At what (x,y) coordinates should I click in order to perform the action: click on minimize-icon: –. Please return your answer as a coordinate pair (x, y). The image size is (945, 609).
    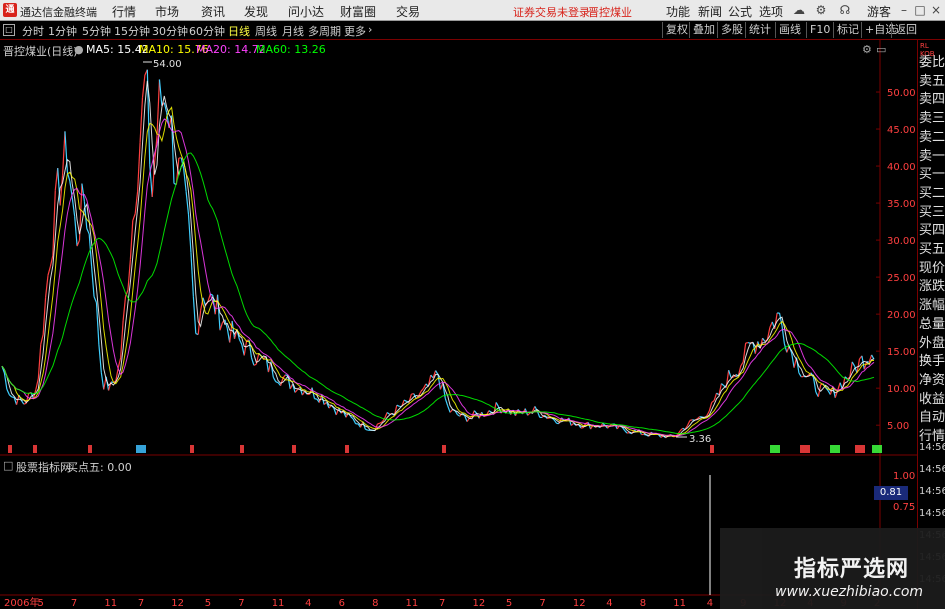
    Looking at the image, I should click on (904, 10).